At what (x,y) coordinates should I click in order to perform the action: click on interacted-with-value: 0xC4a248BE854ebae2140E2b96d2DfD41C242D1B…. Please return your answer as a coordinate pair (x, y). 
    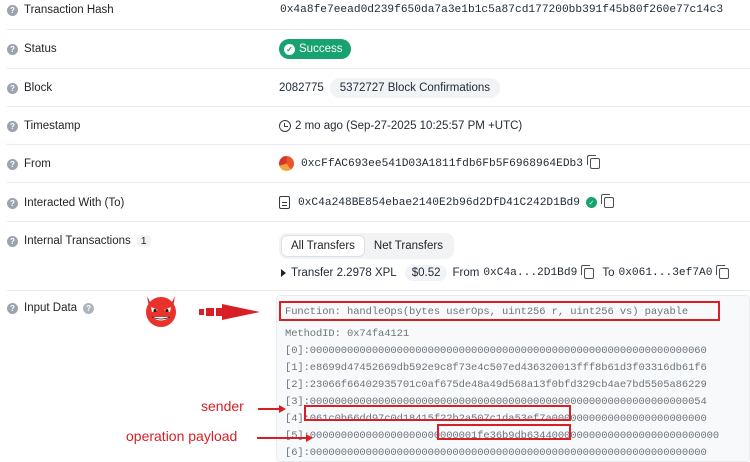
    Looking at the image, I should click on (446, 201).